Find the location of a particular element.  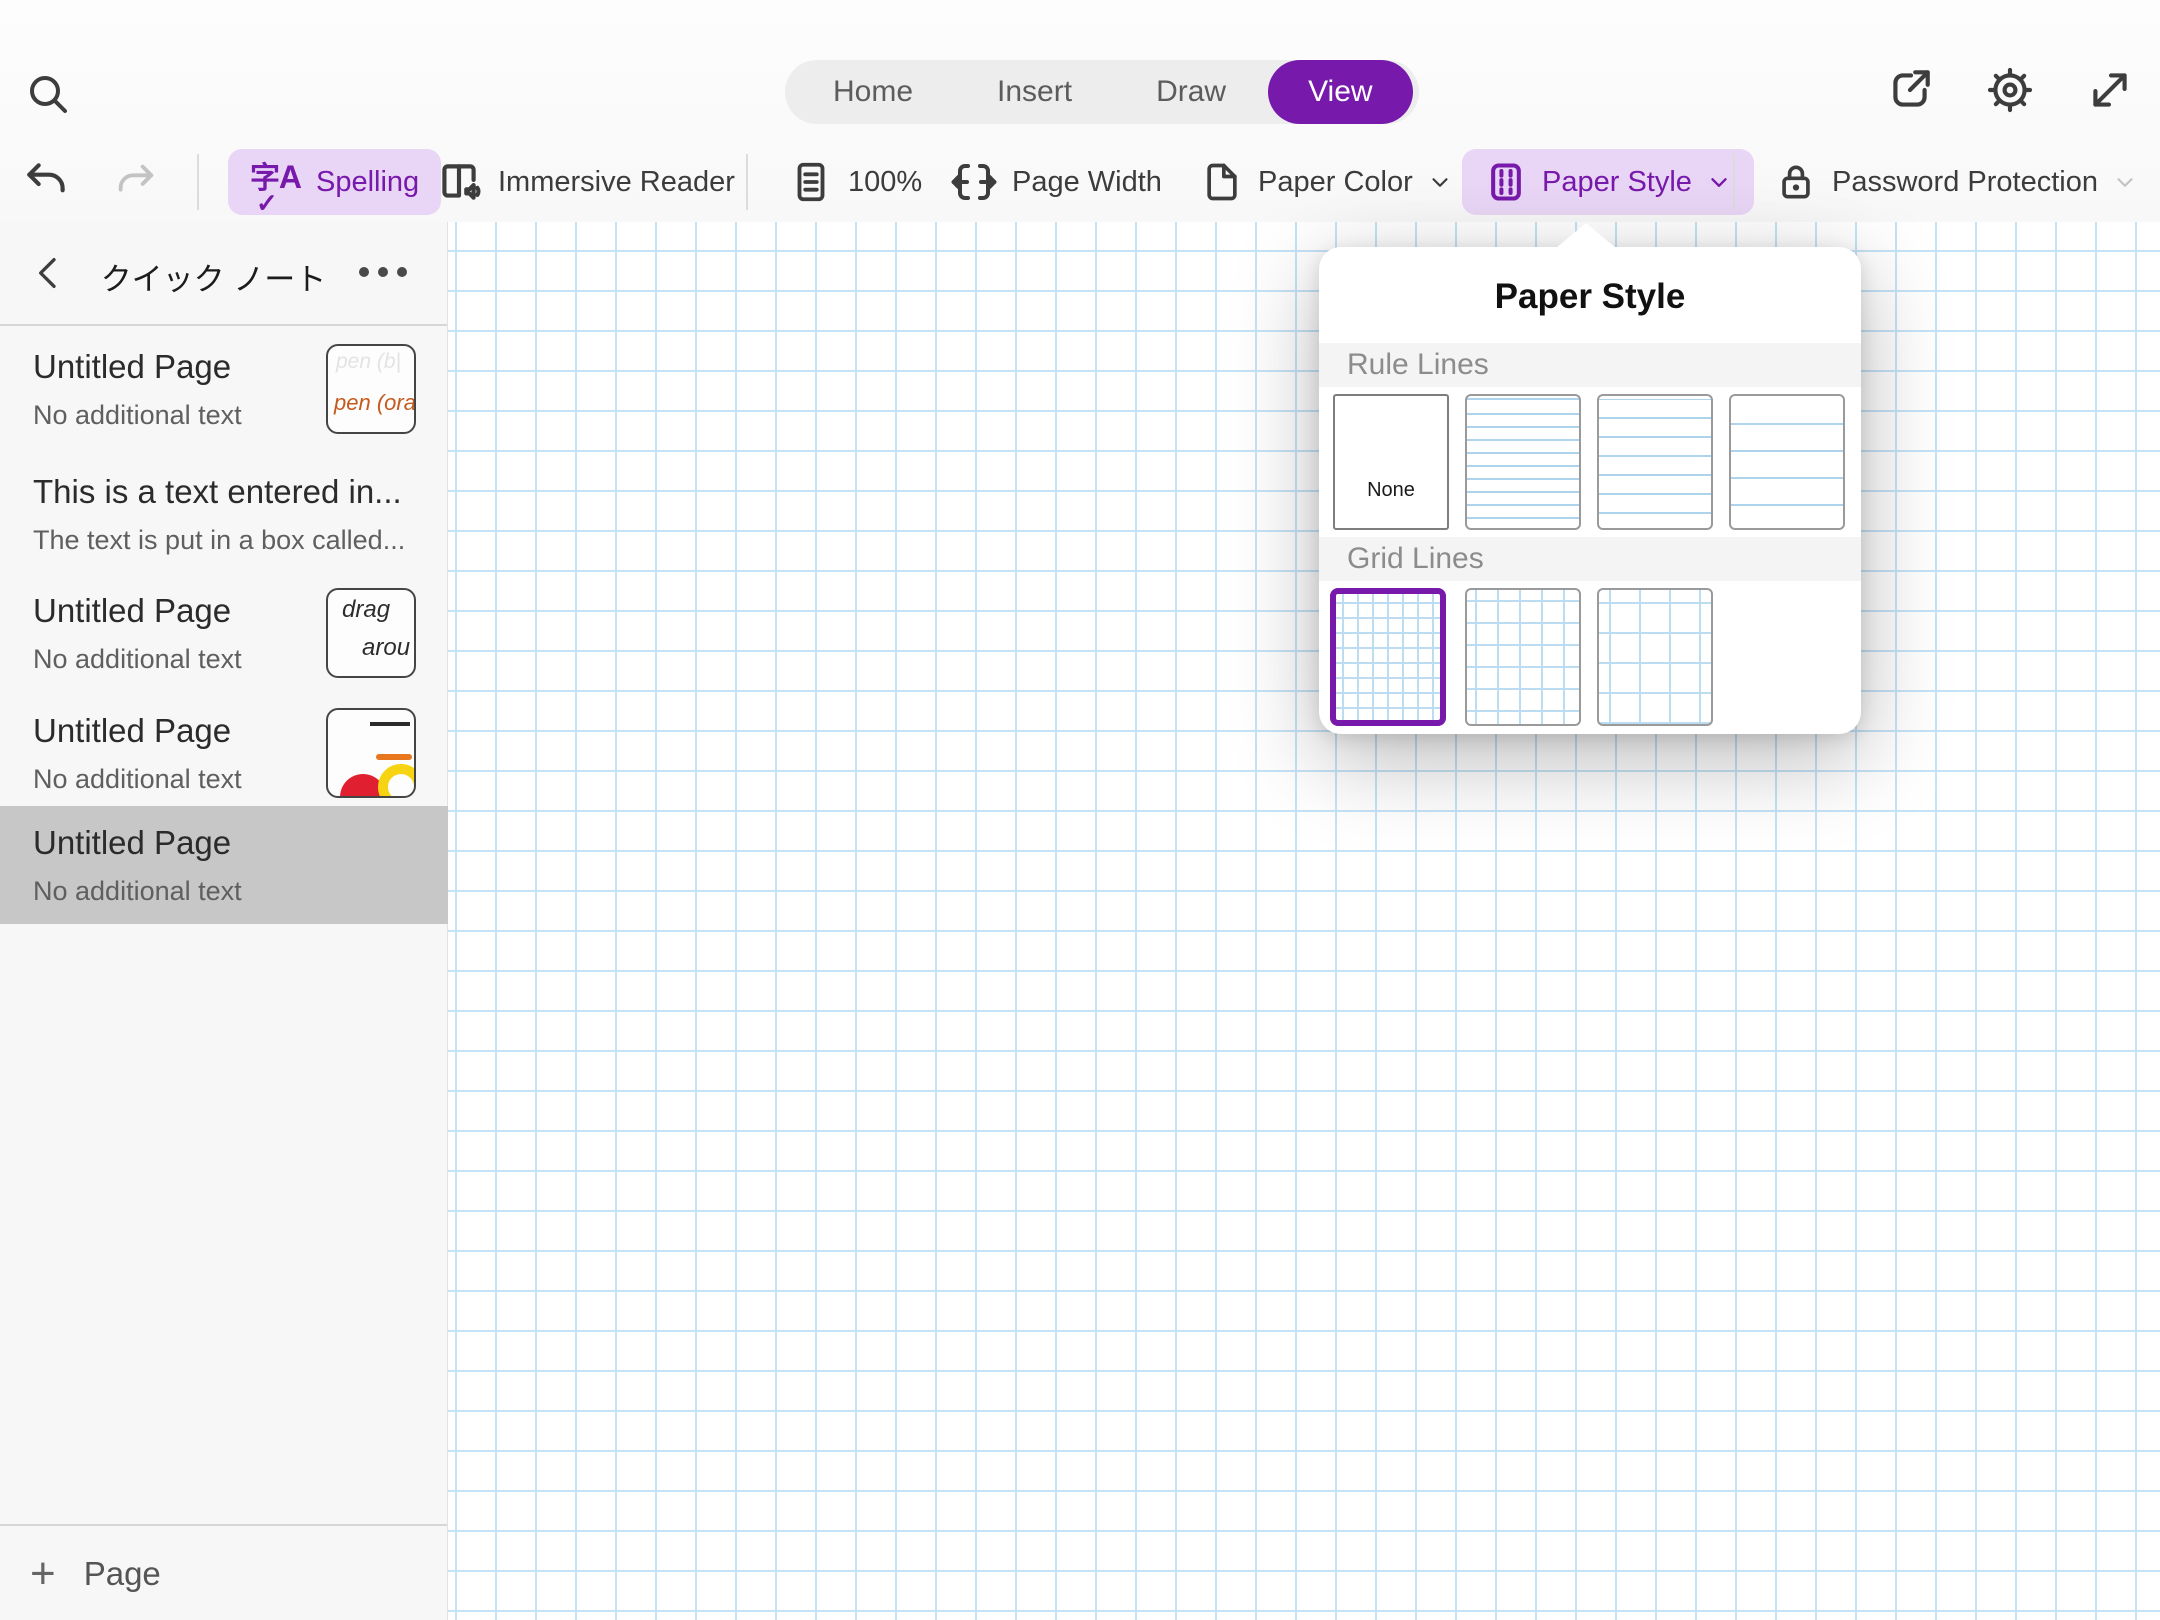

more-options-button is located at coordinates (383, 272).